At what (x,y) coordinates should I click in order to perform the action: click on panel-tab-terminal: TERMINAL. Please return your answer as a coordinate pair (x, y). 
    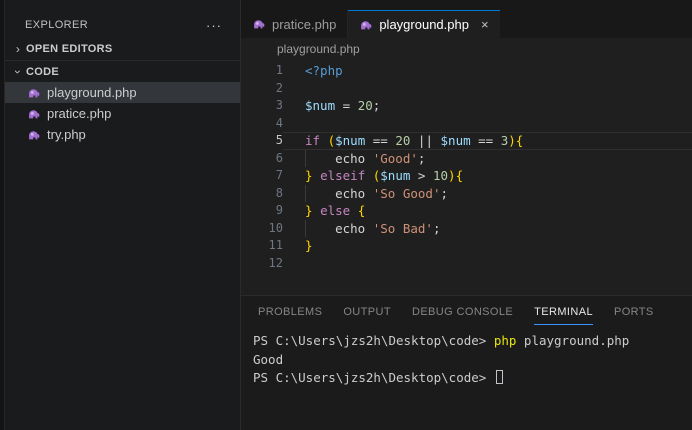
    Looking at the image, I should click on (563, 311).